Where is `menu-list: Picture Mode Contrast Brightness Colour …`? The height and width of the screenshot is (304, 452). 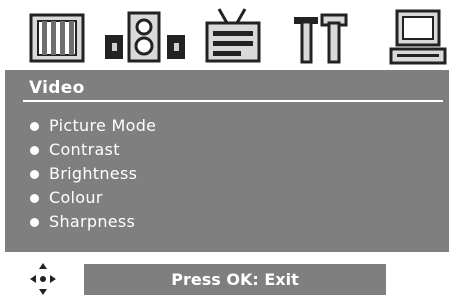
menu-list: Picture Mode Contrast Brightness Colour … is located at coordinates (90, 174).